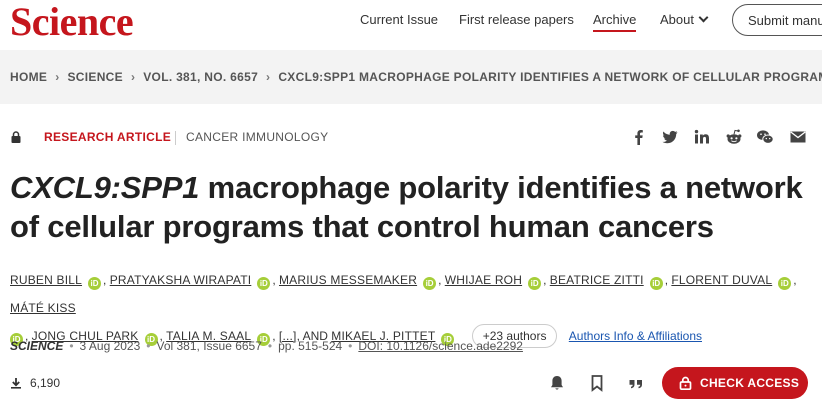  I want to click on journal-name: SCIENCE, so click(36, 346).